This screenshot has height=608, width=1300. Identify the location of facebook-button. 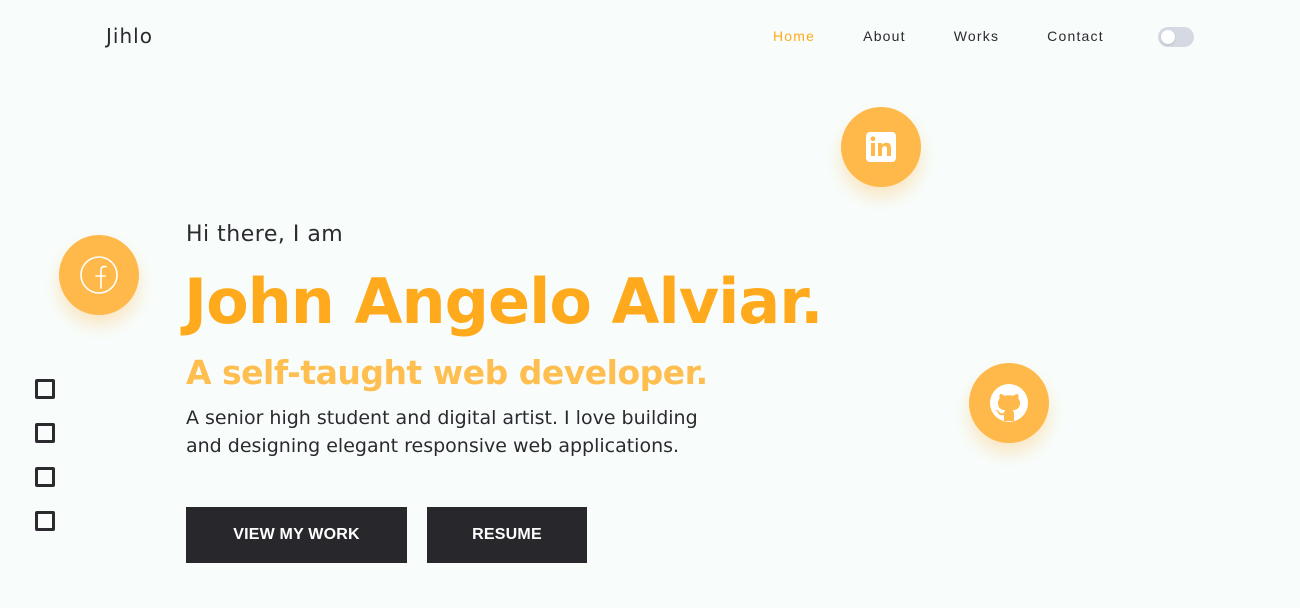
(99, 275).